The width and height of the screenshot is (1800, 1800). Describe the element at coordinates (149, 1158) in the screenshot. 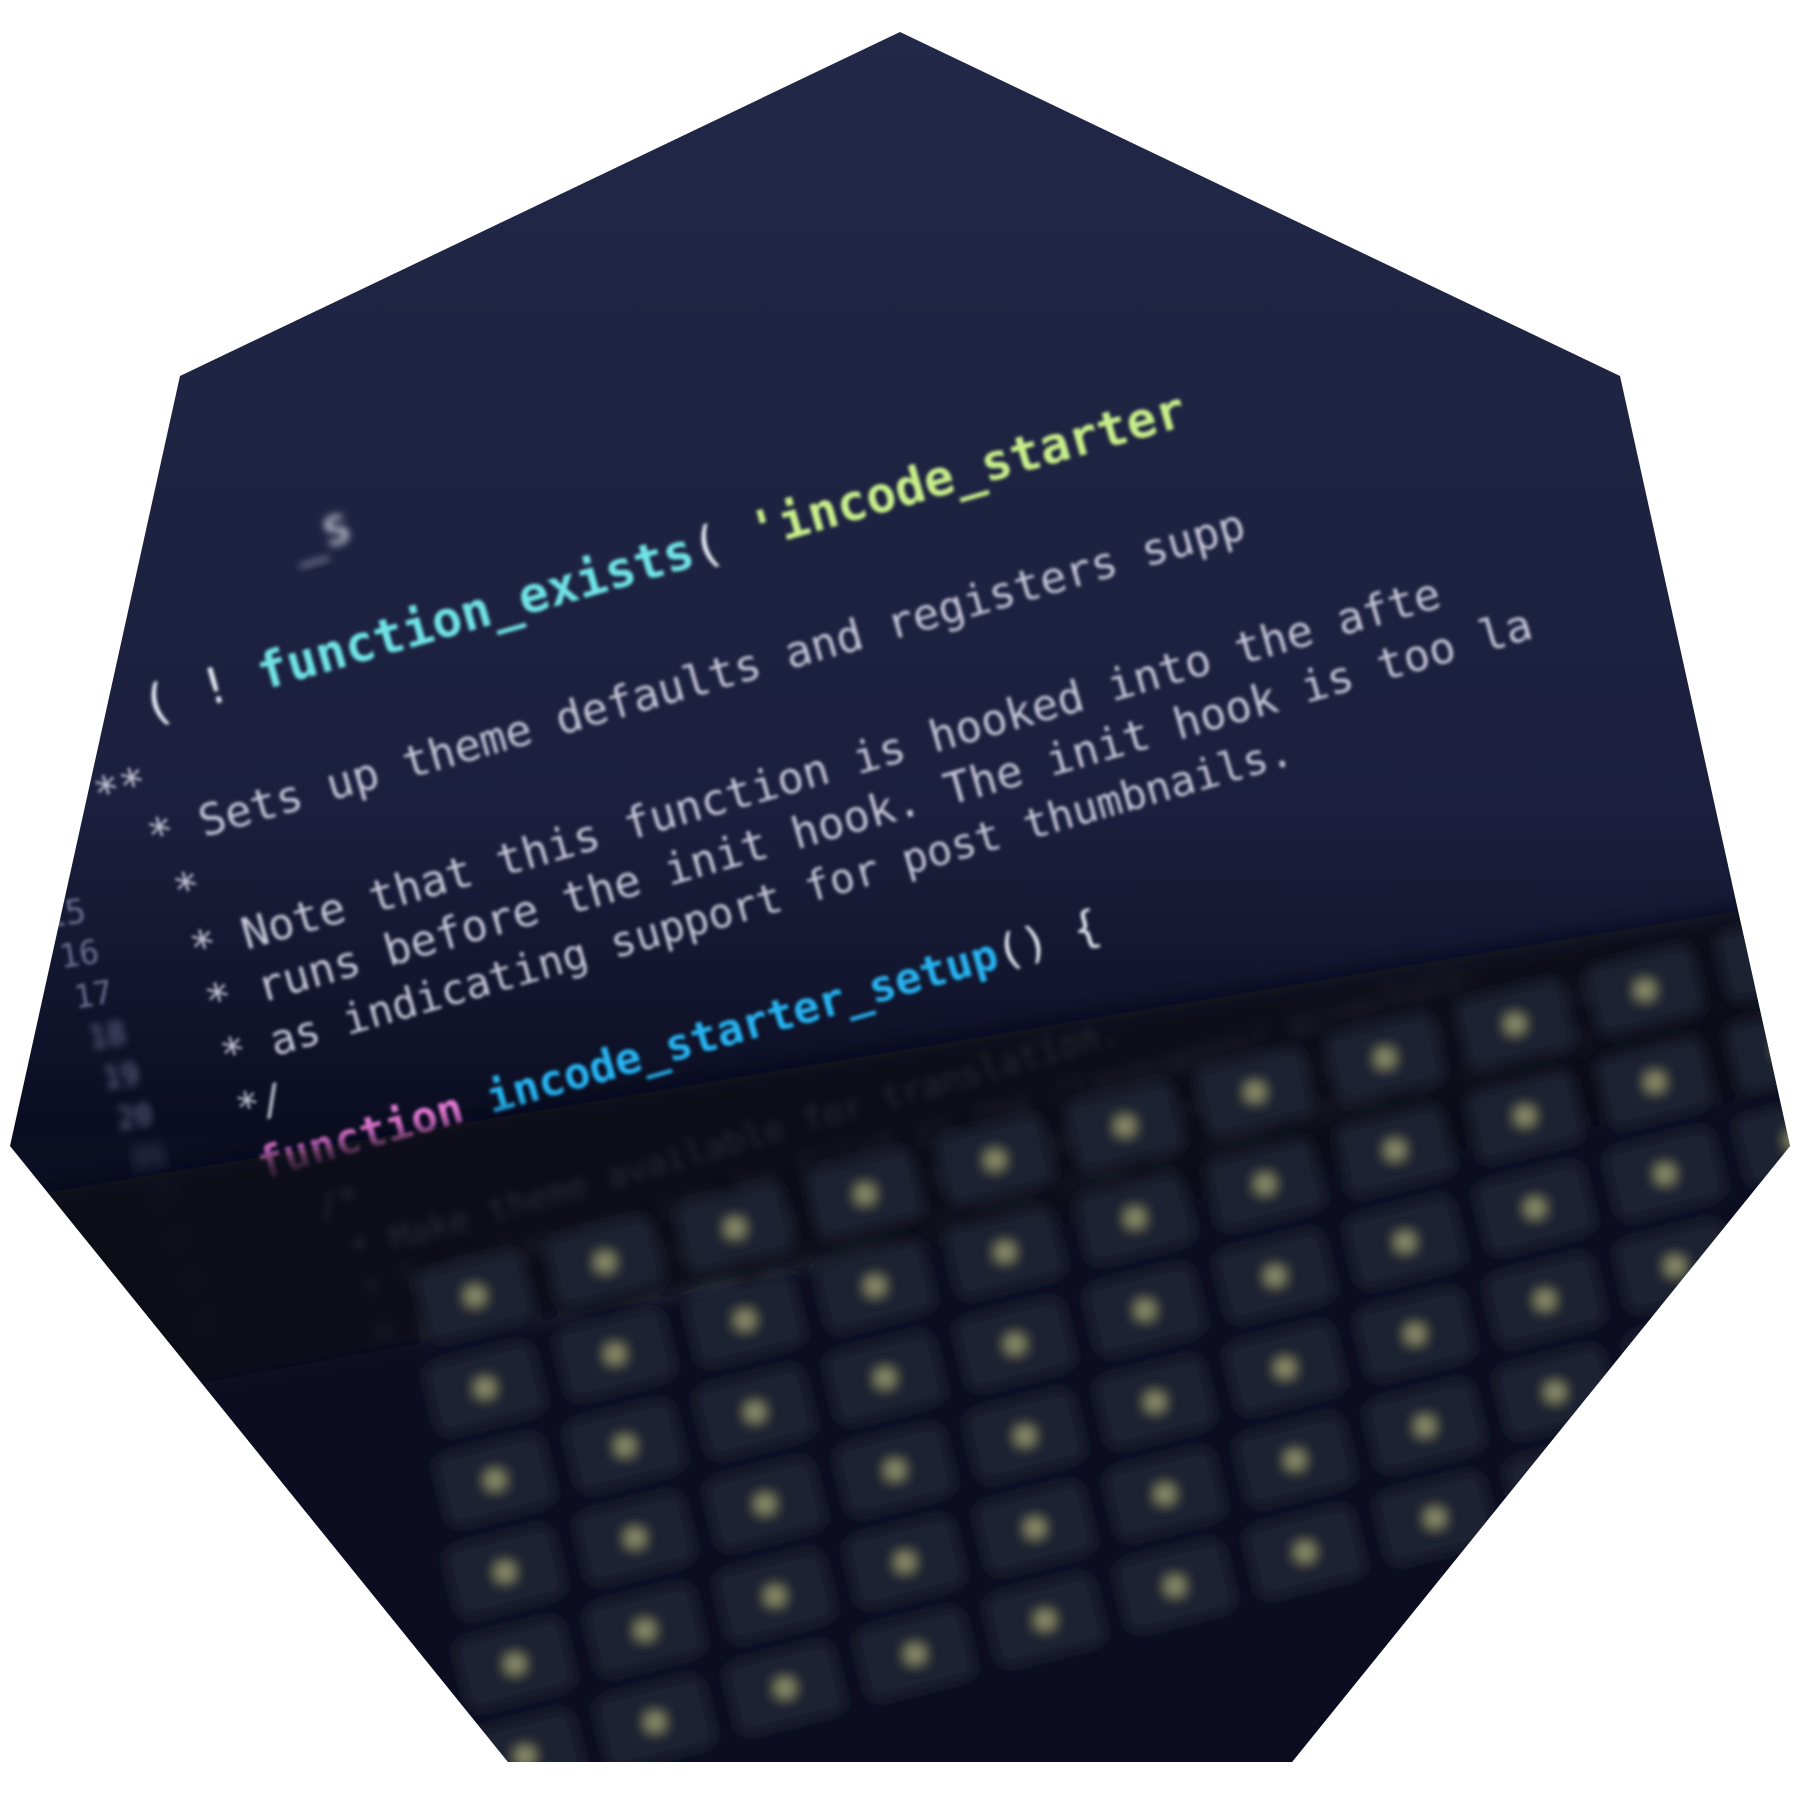

I see `line-number: 21` at that location.